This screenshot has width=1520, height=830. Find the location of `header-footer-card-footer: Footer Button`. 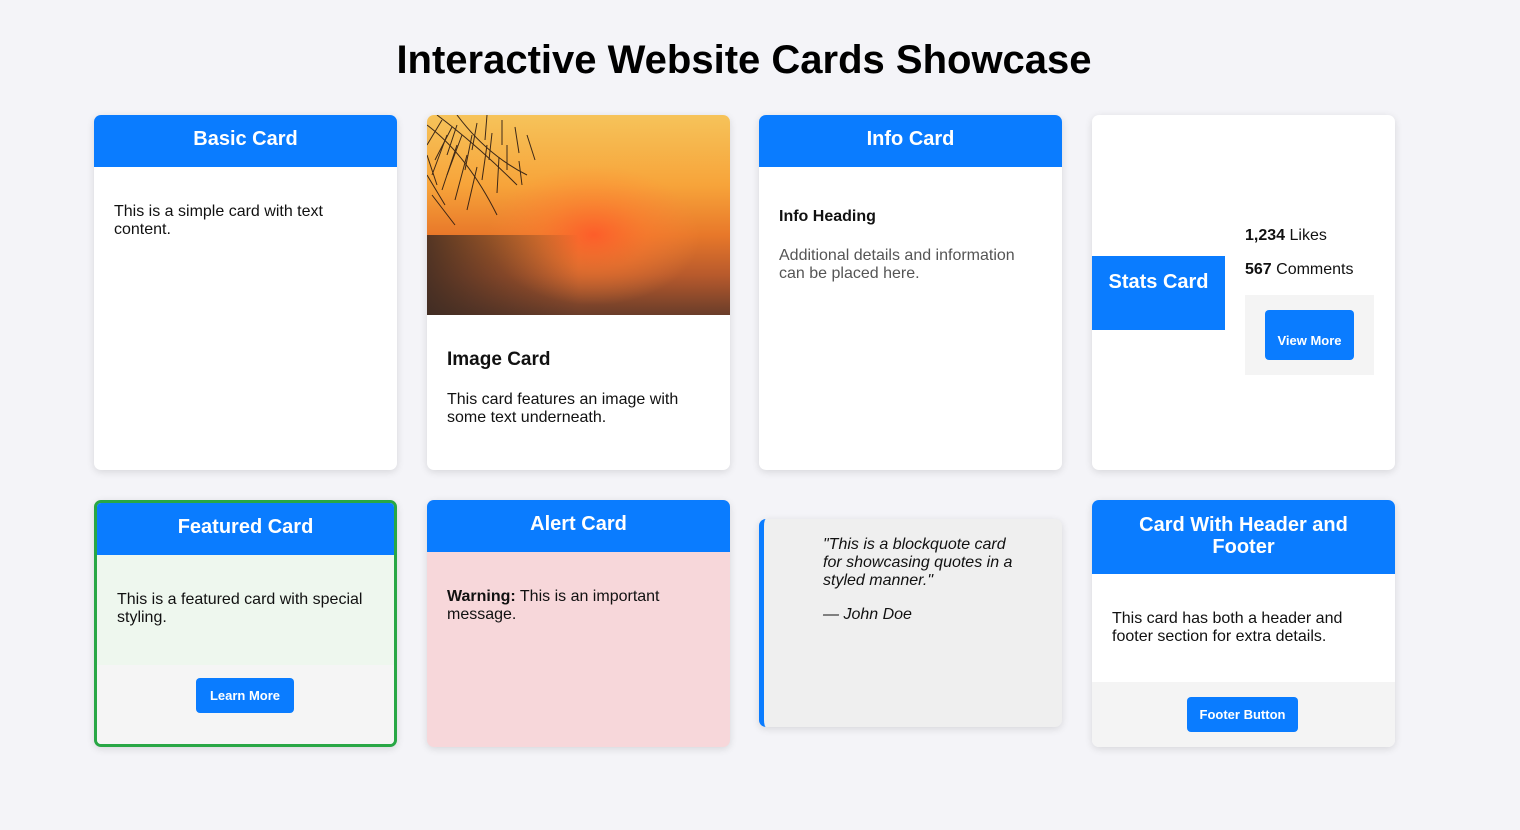

header-footer-card-footer: Footer Button is located at coordinates (1243, 714).